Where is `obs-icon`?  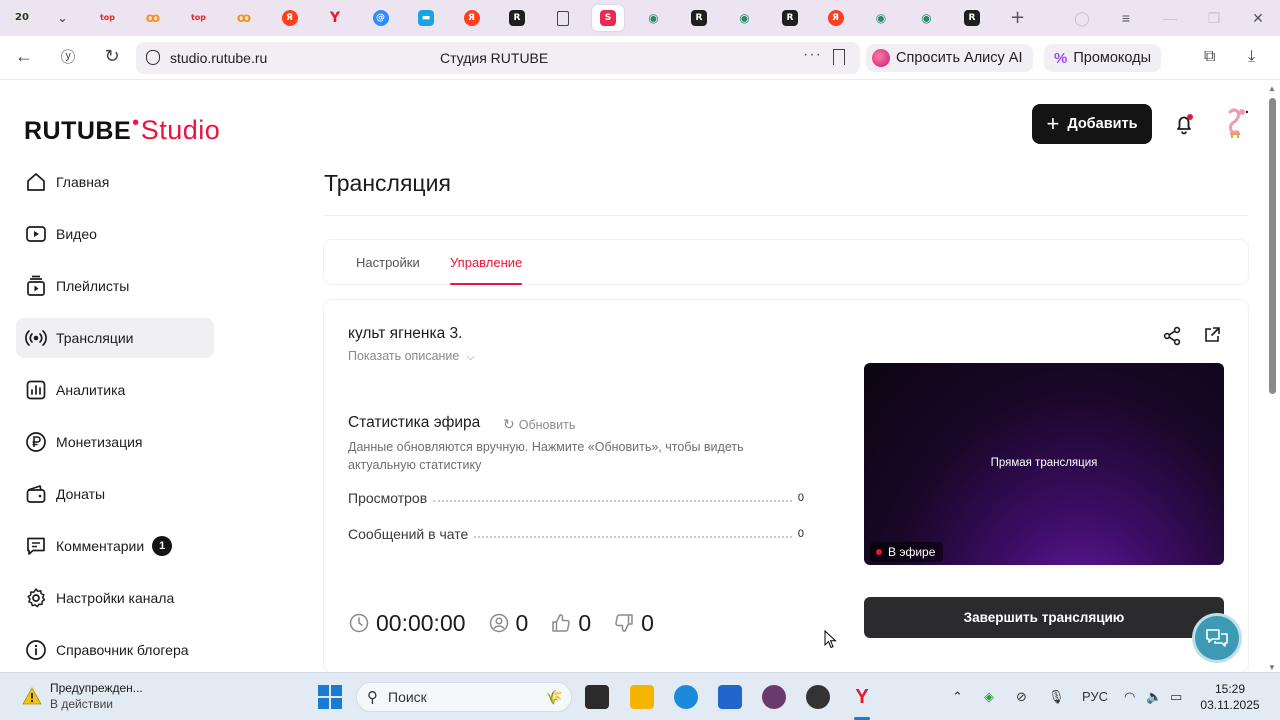
obs-icon is located at coordinates (818, 697).